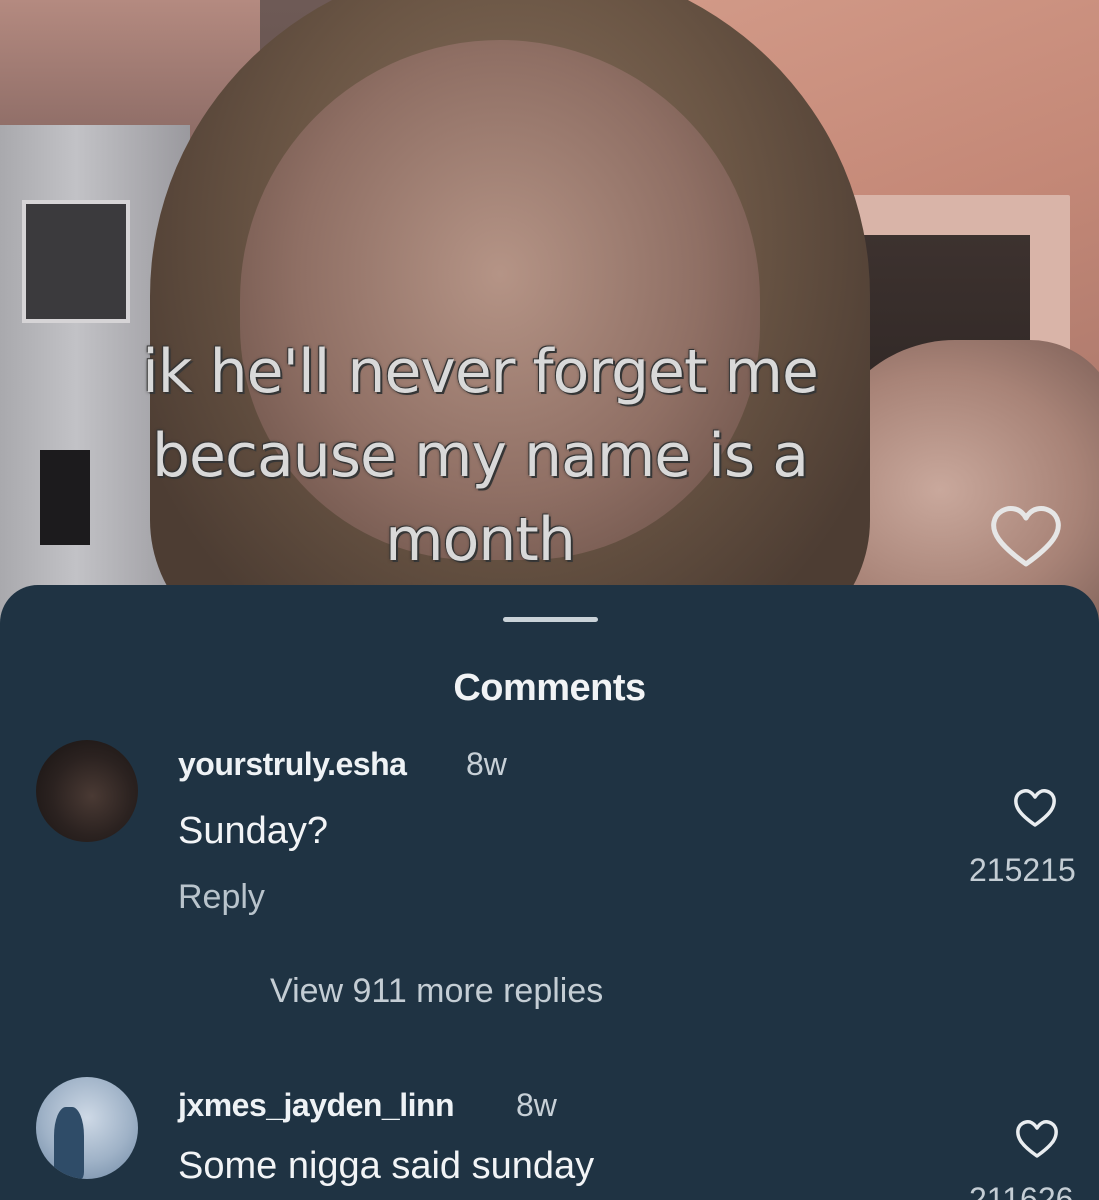  What do you see at coordinates (292, 764) in the screenshot?
I see `comment-username: yourstruly.esha` at bounding box center [292, 764].